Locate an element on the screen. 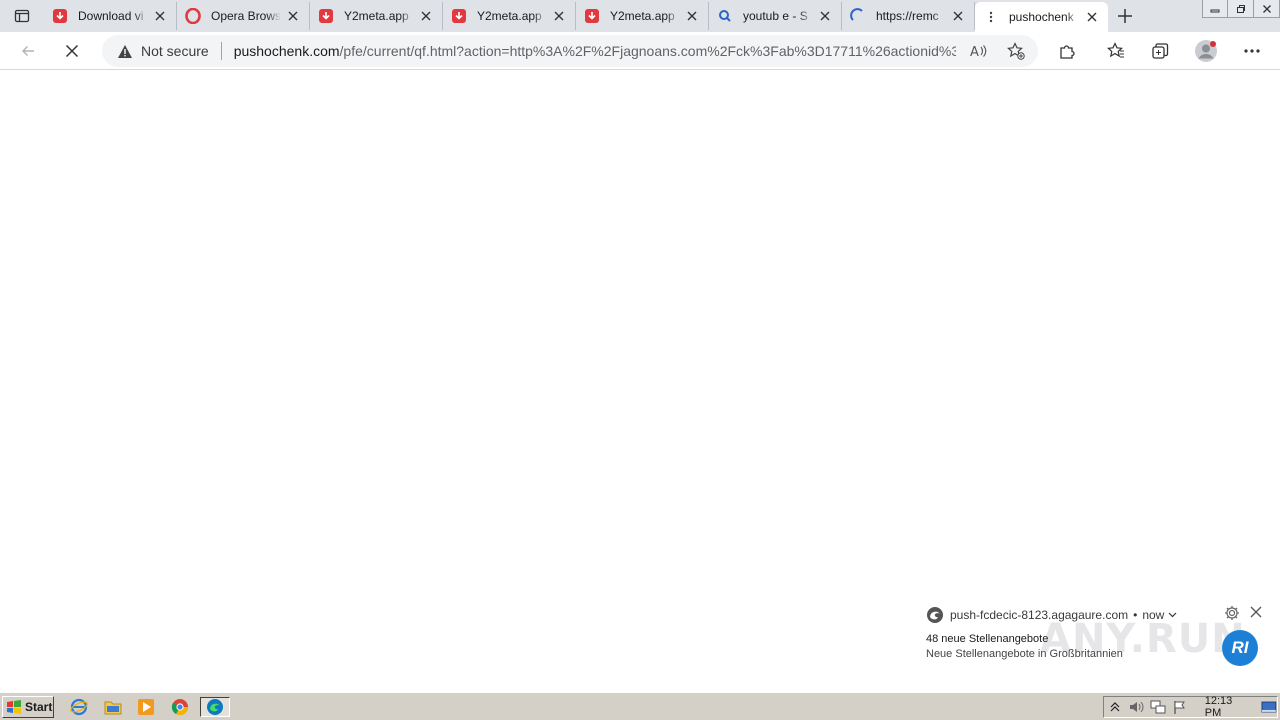 The image size is (1280, 720). collections-button is located at coordinates (1160, 51).